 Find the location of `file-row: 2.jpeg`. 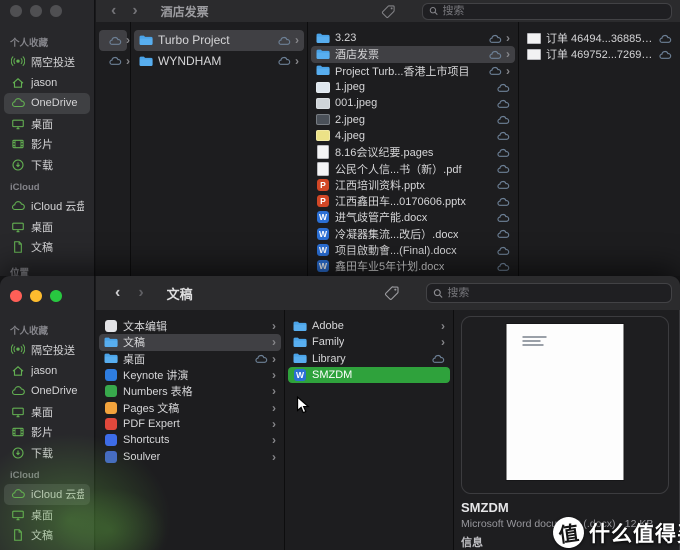

file-row: 2.jpeg is located at coordinates (413, 119).